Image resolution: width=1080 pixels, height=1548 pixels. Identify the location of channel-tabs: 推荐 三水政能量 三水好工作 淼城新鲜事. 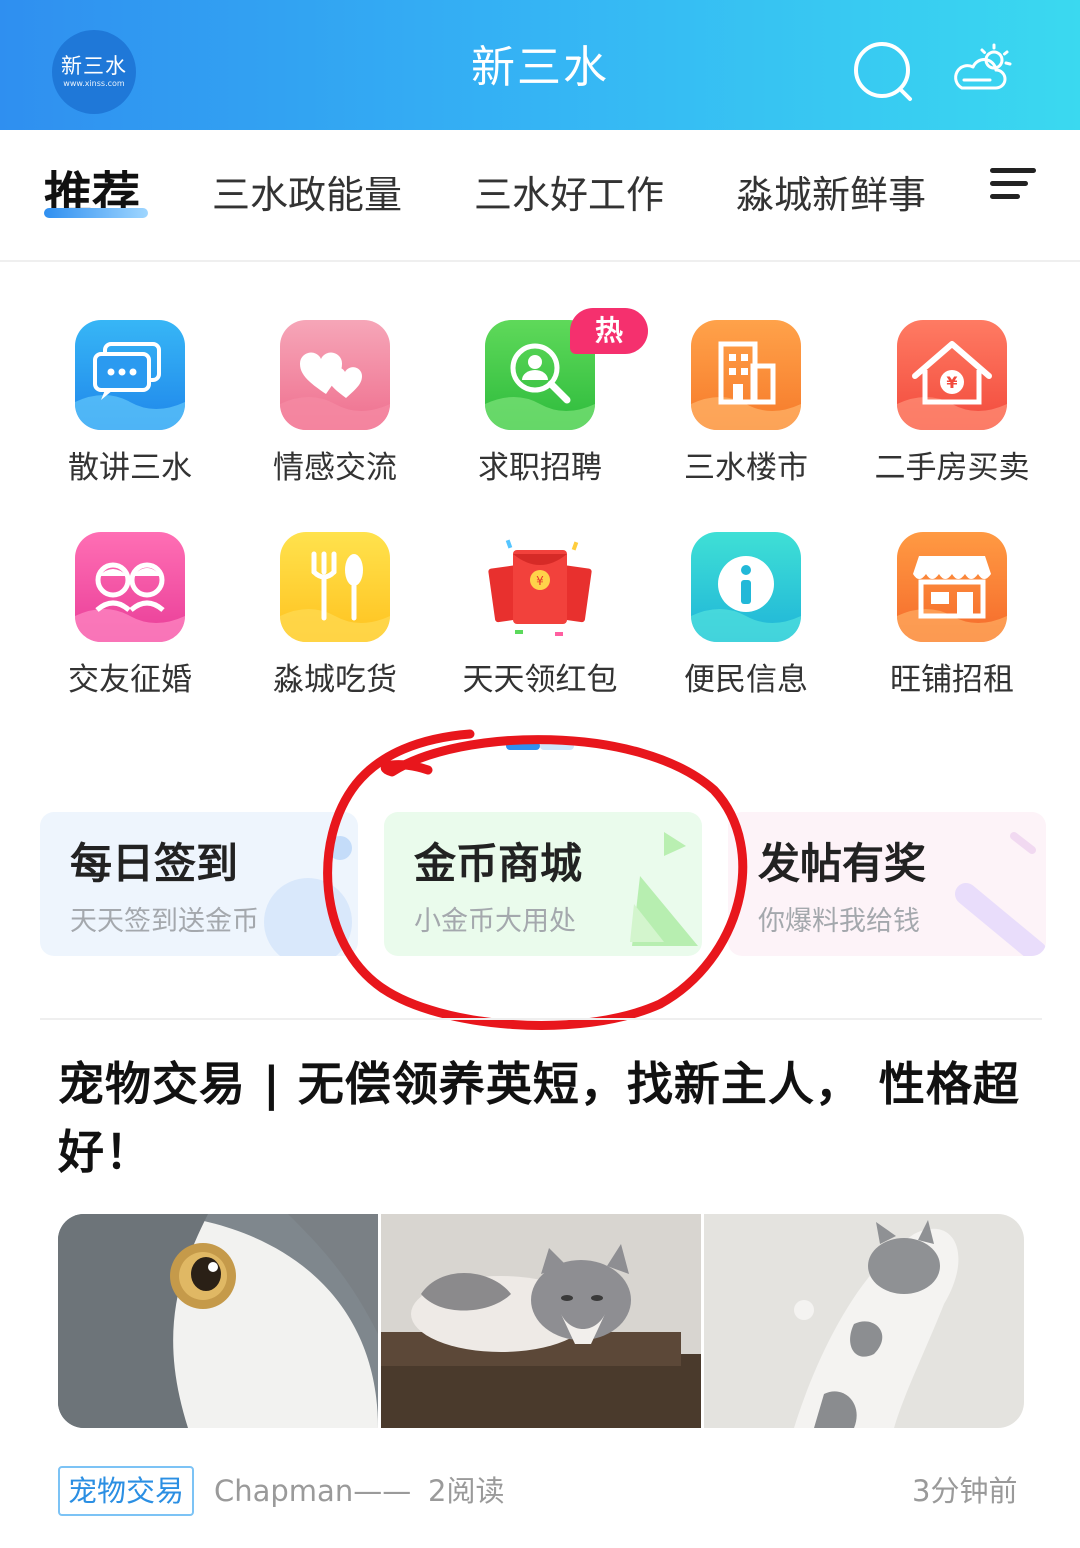
(540, 196).